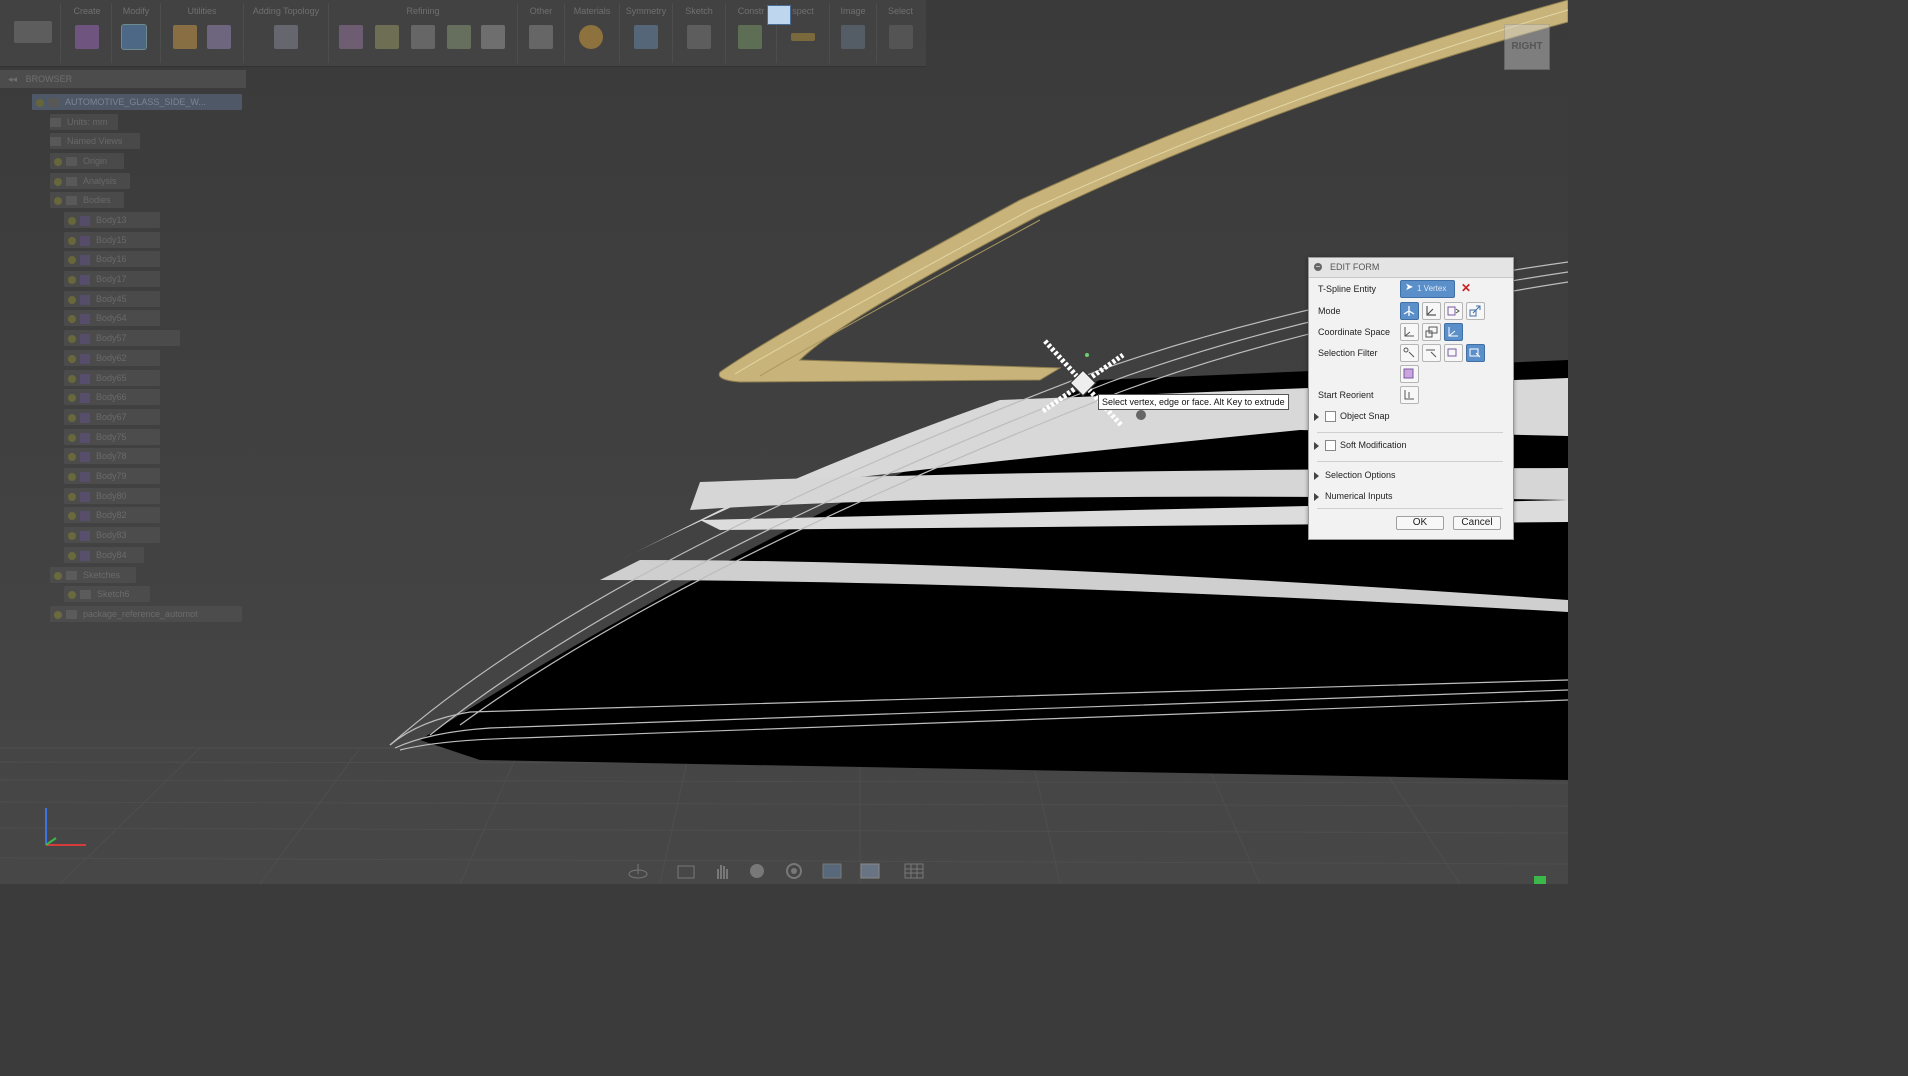 This screenshot has height=1076, width=1908. I want to click on tree-item: Sketch6, so click(107, 594).